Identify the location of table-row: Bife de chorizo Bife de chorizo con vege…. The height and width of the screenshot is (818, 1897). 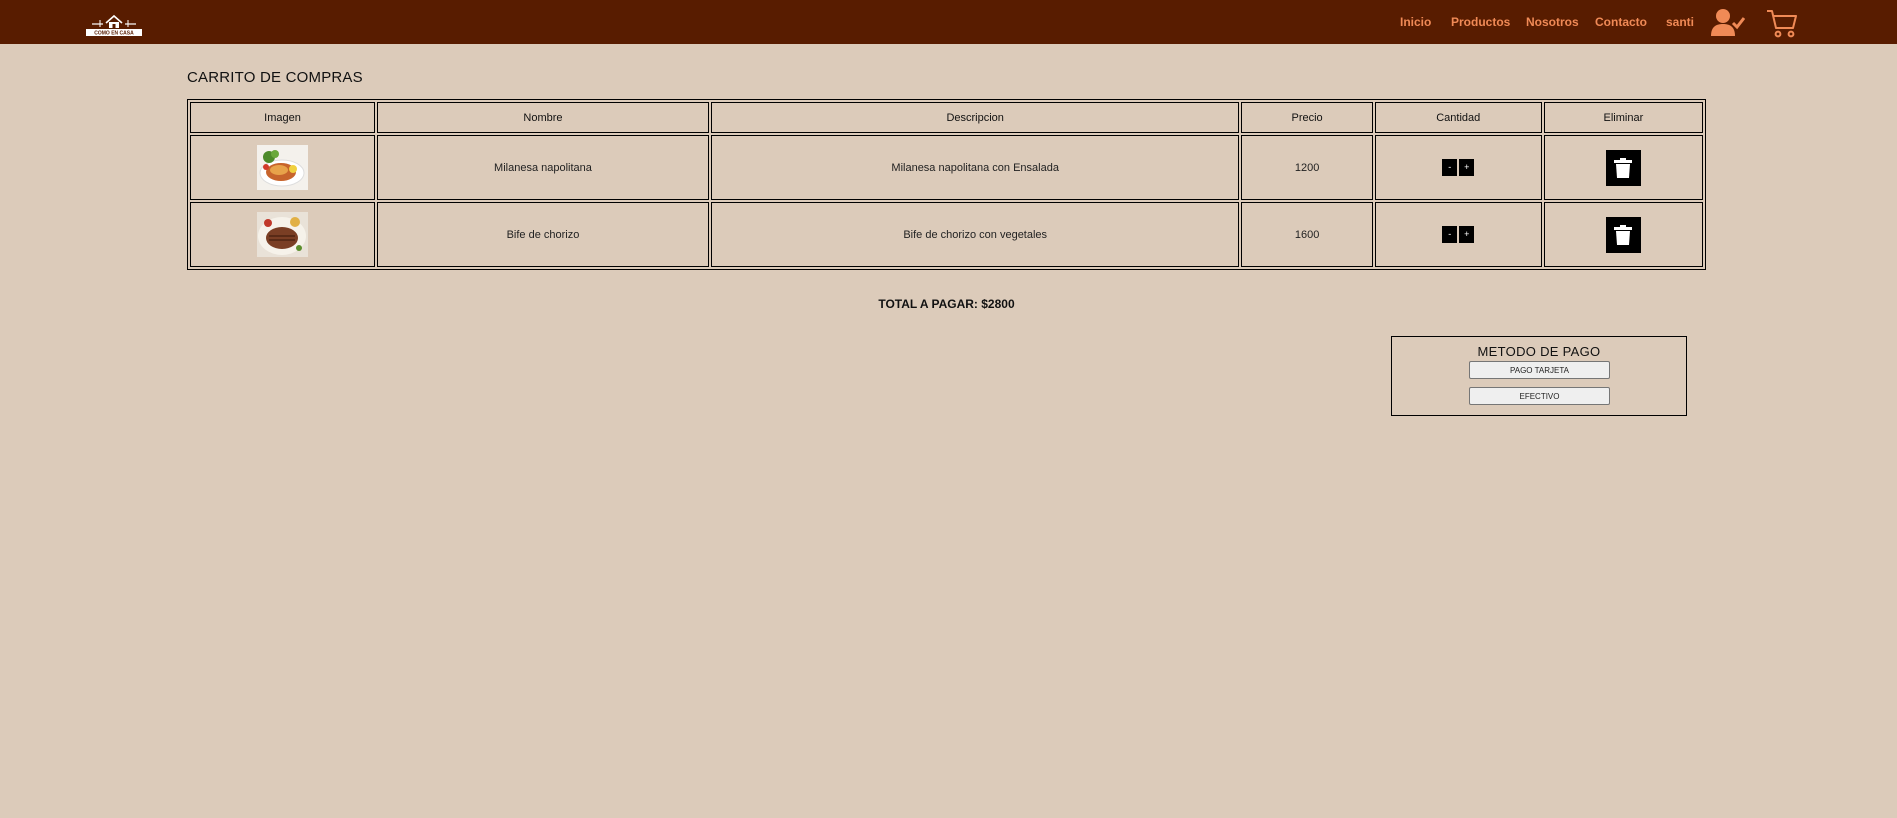
(946, 234).